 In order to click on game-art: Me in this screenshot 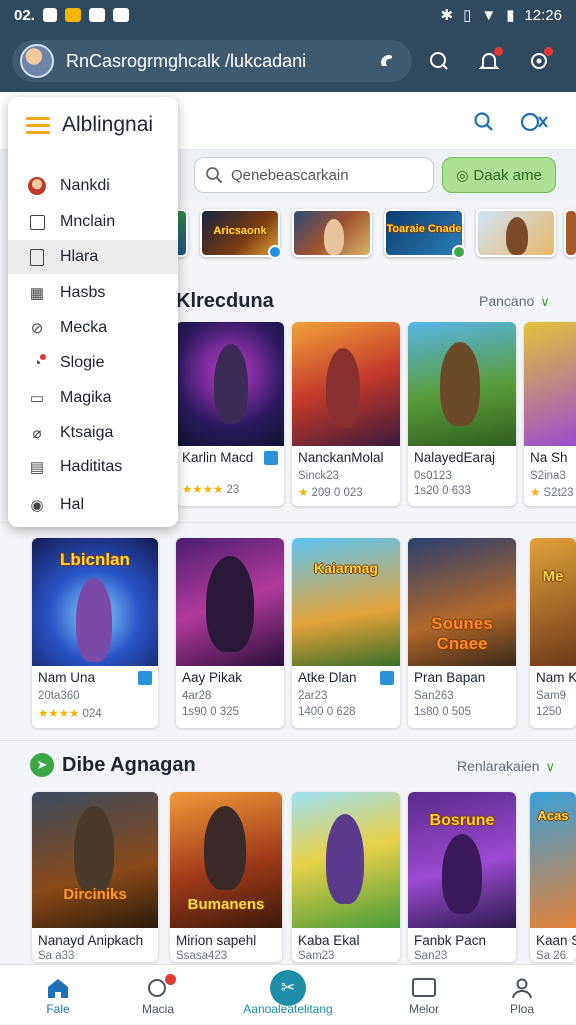, I will do `click(553, 602)`.